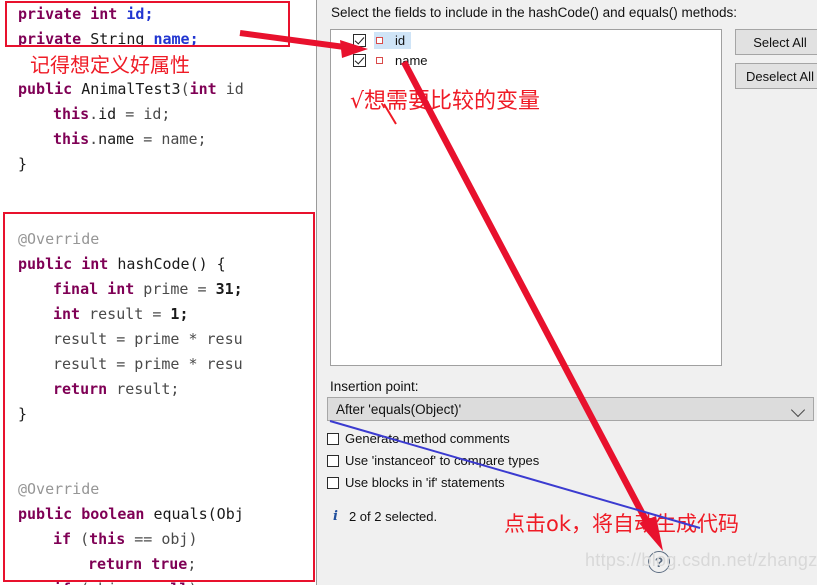  What do you see at coordinates (570, 409) in the screenshot?
I see `insertion-point-select: After 'equals(Object)'` at bounding box center [570, 409].